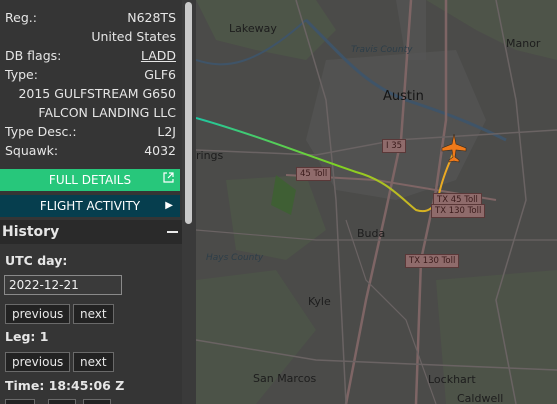  Describe the element at coordinates (169, 205) in the screenshot. I see `chevron-right-icon: ▶` at that location.